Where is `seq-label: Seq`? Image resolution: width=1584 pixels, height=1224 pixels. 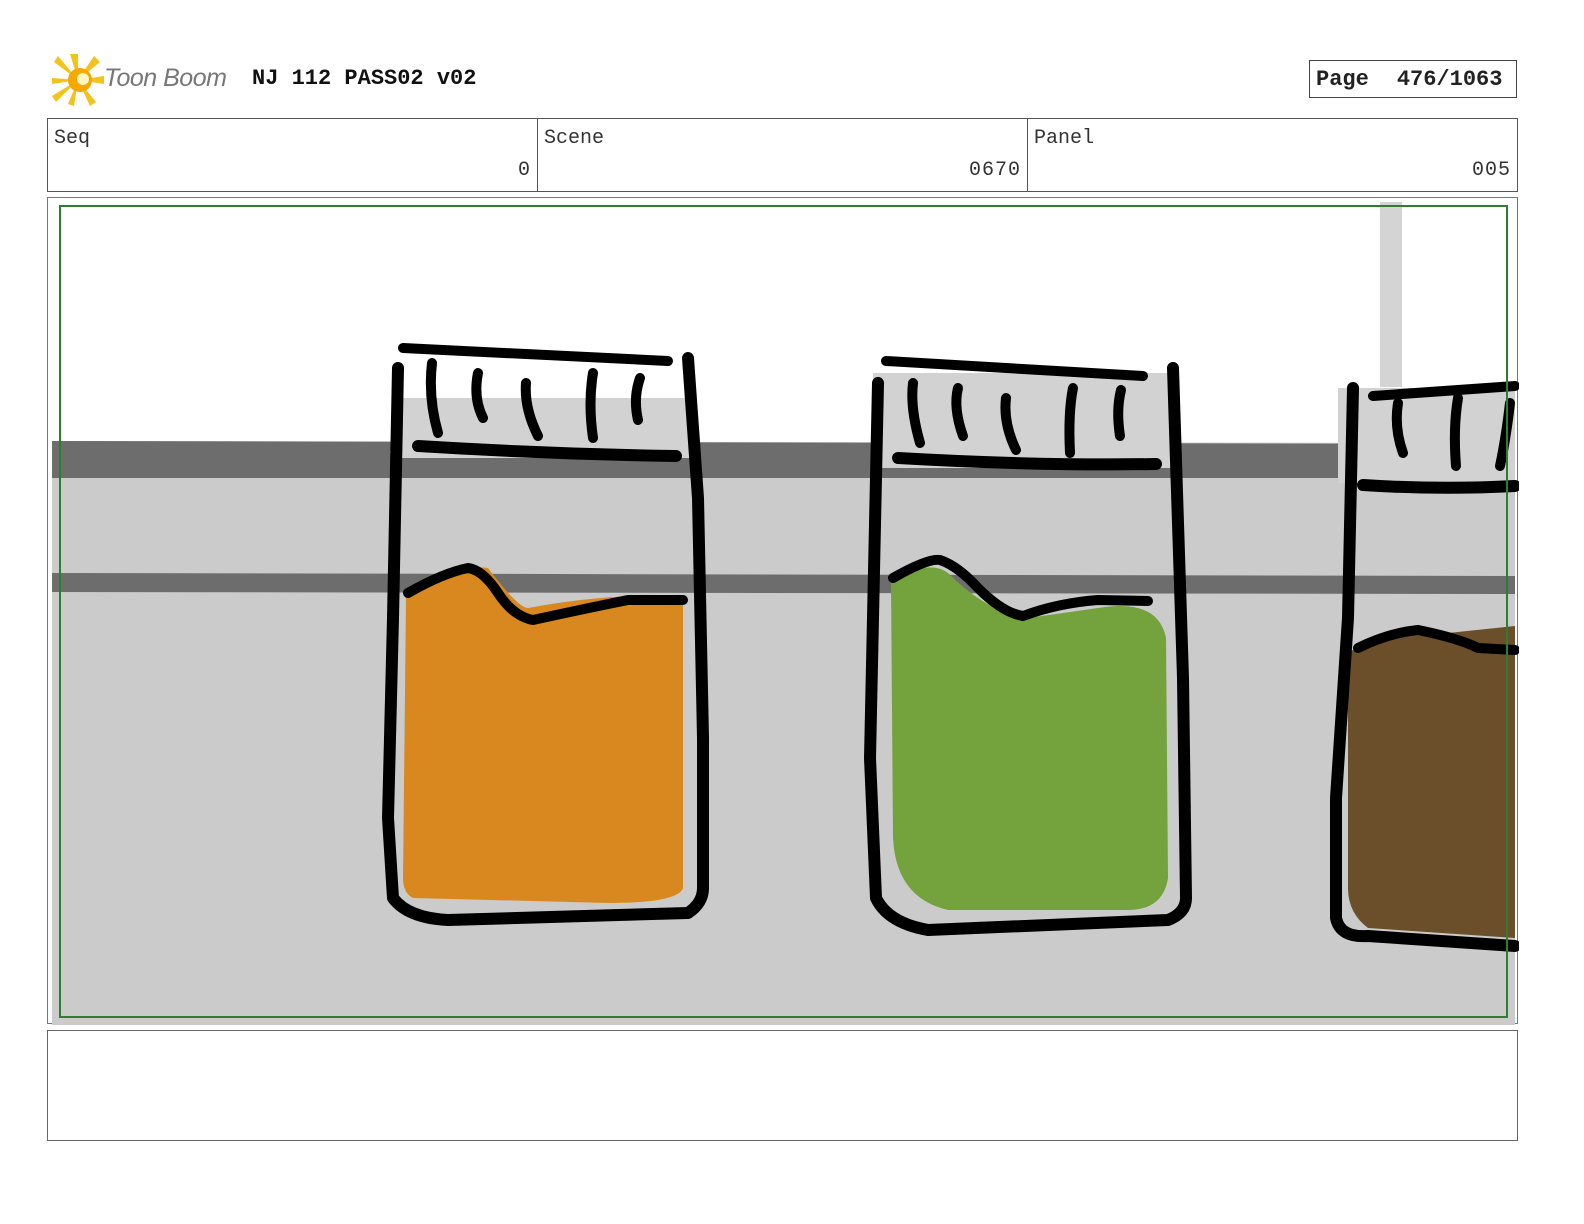 seq-label: Seq is located at coordinates (72, 138).